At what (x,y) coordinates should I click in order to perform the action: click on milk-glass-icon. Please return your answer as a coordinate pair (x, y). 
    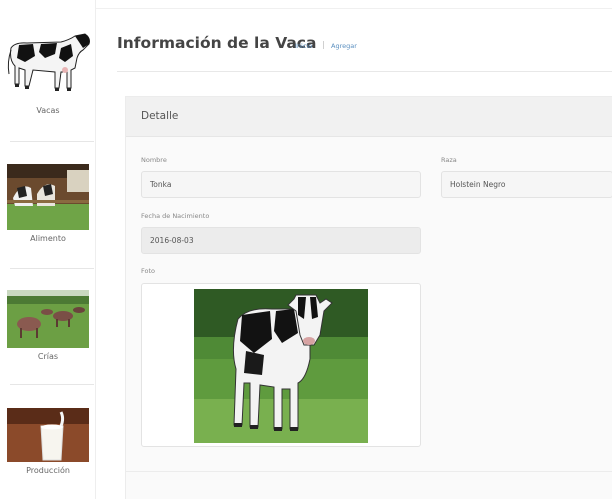
    Looking at the image, I should click on (48, 435).